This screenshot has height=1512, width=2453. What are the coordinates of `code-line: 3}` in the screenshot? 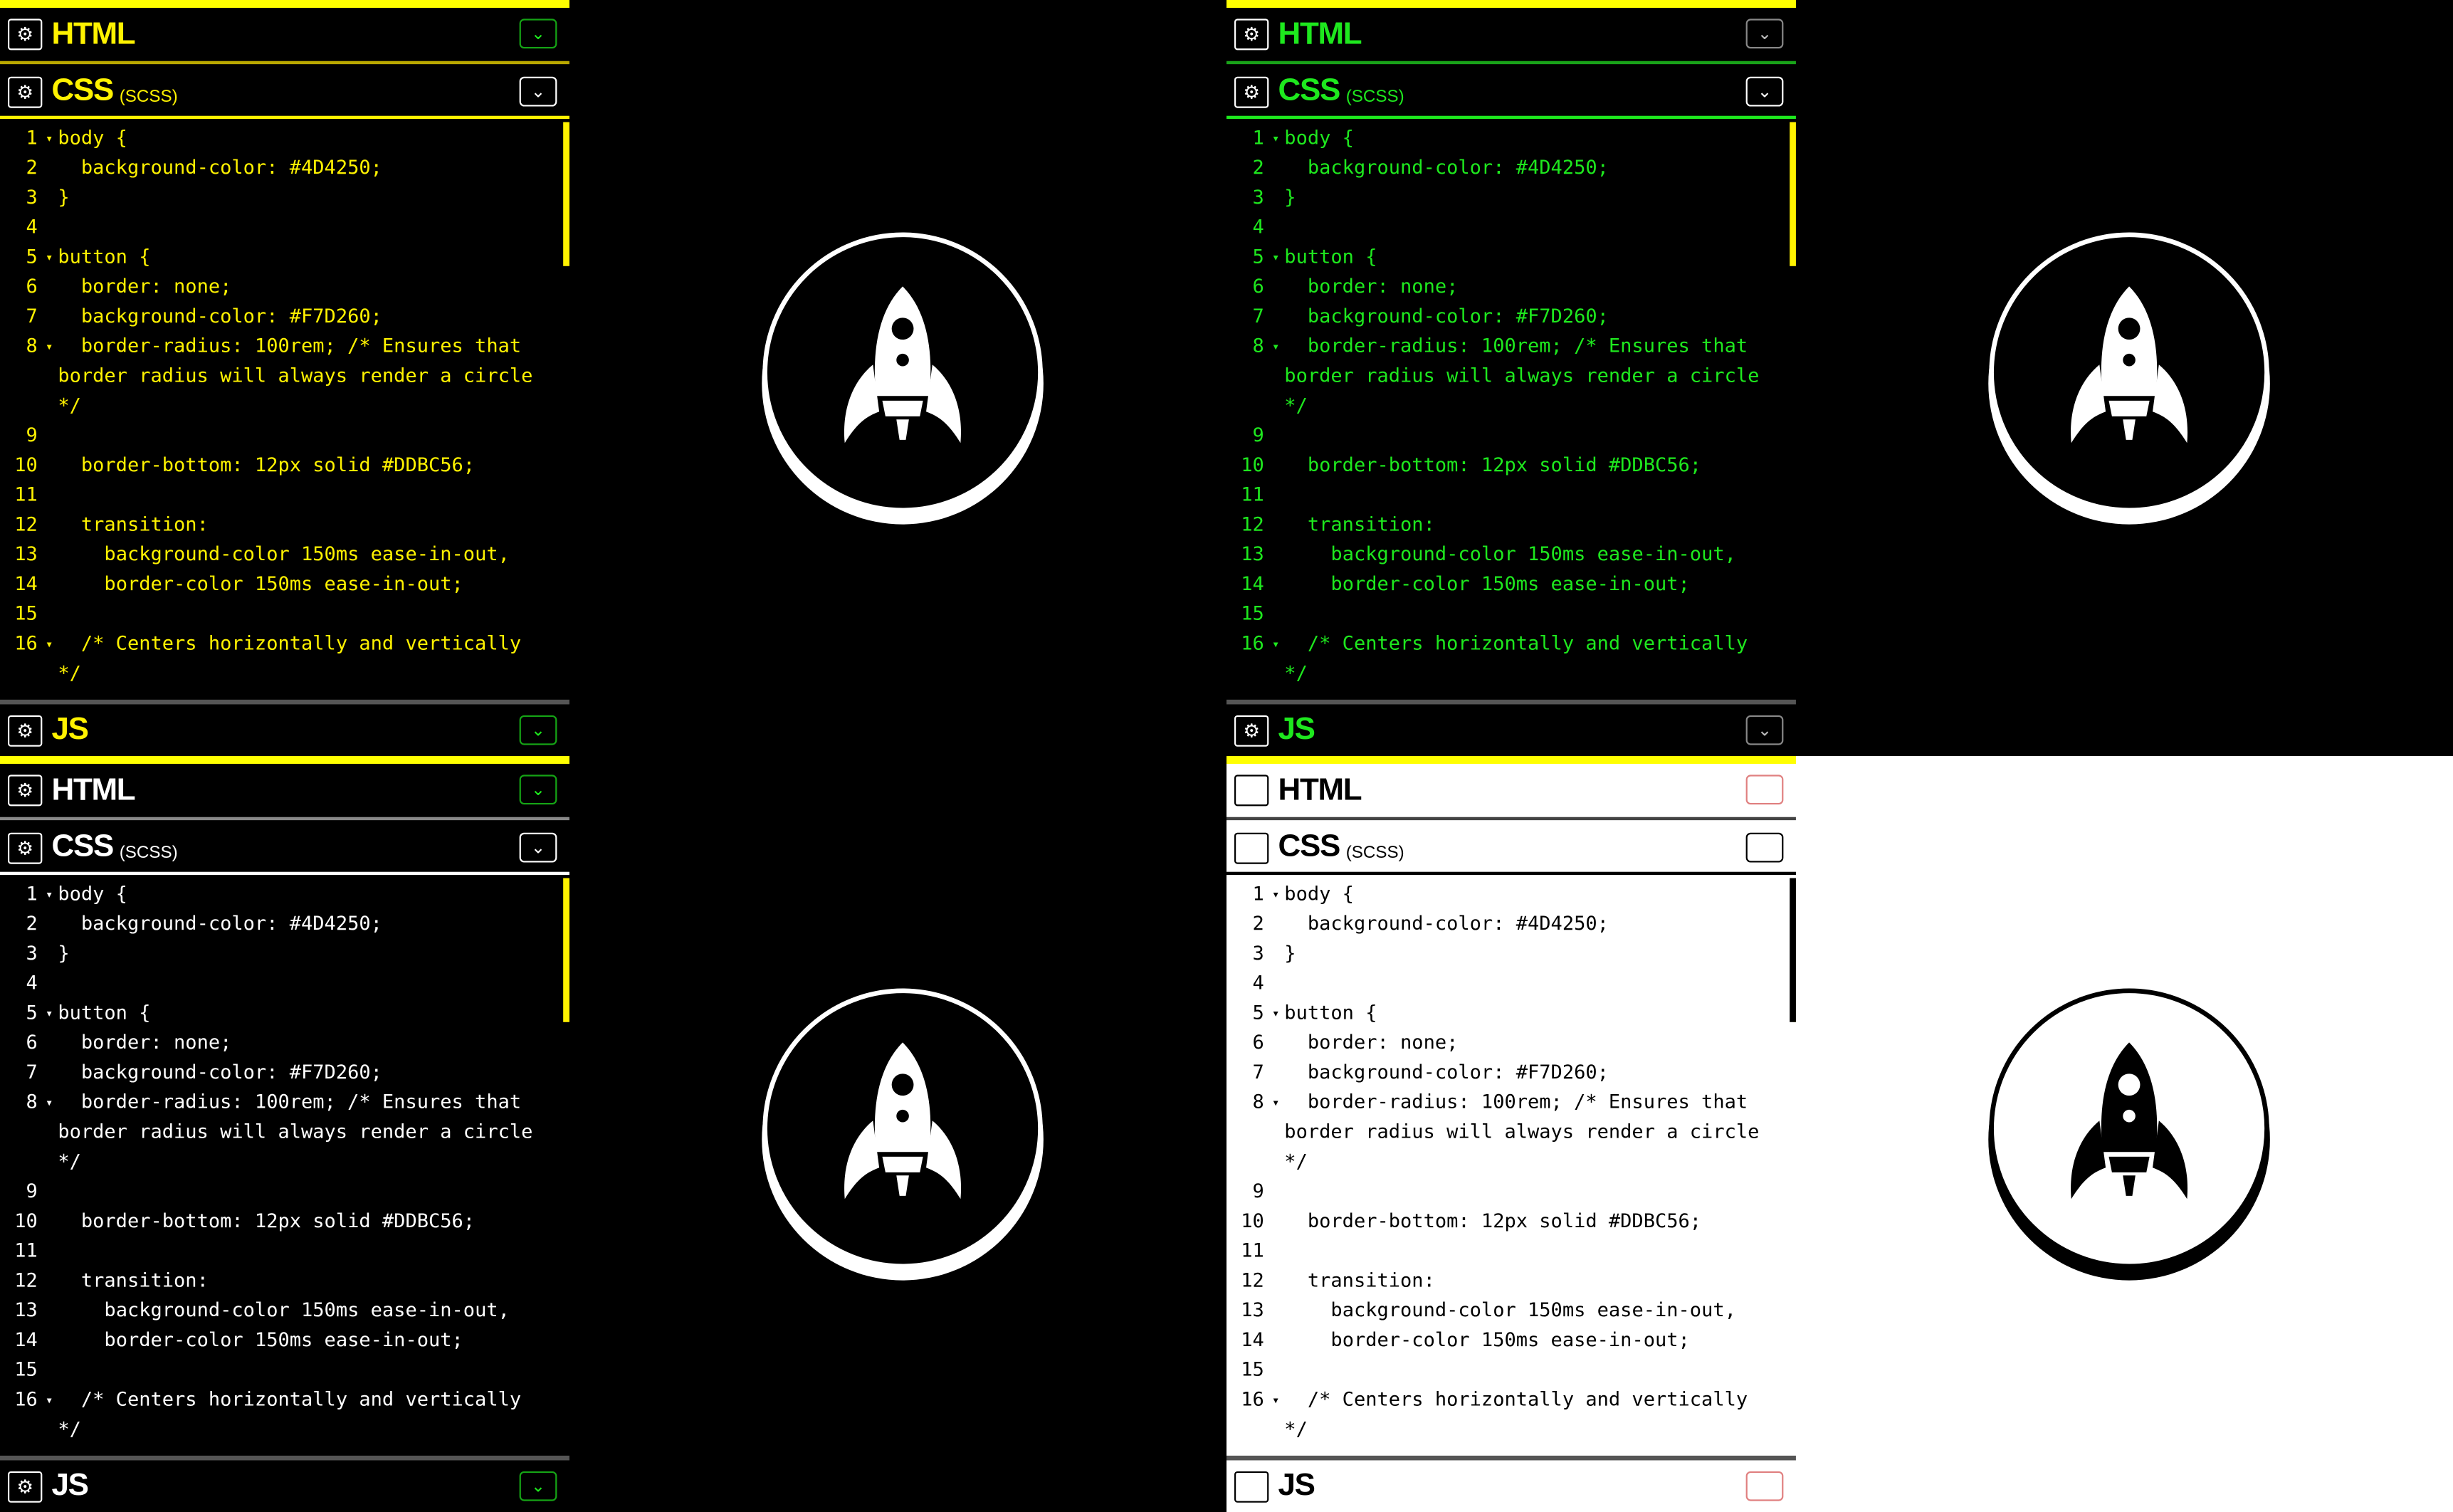 It's located at (1511, 954).